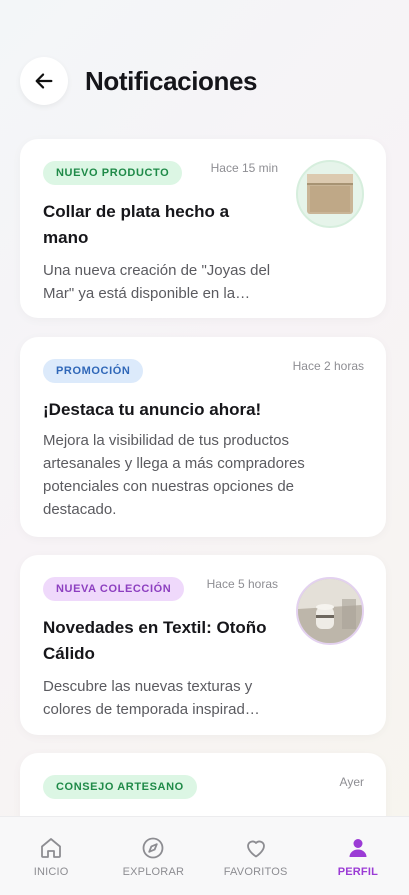 Image resolution: width=409 pixels, height=895 pixels. I want to click on heart-icon, so click(255, 849).